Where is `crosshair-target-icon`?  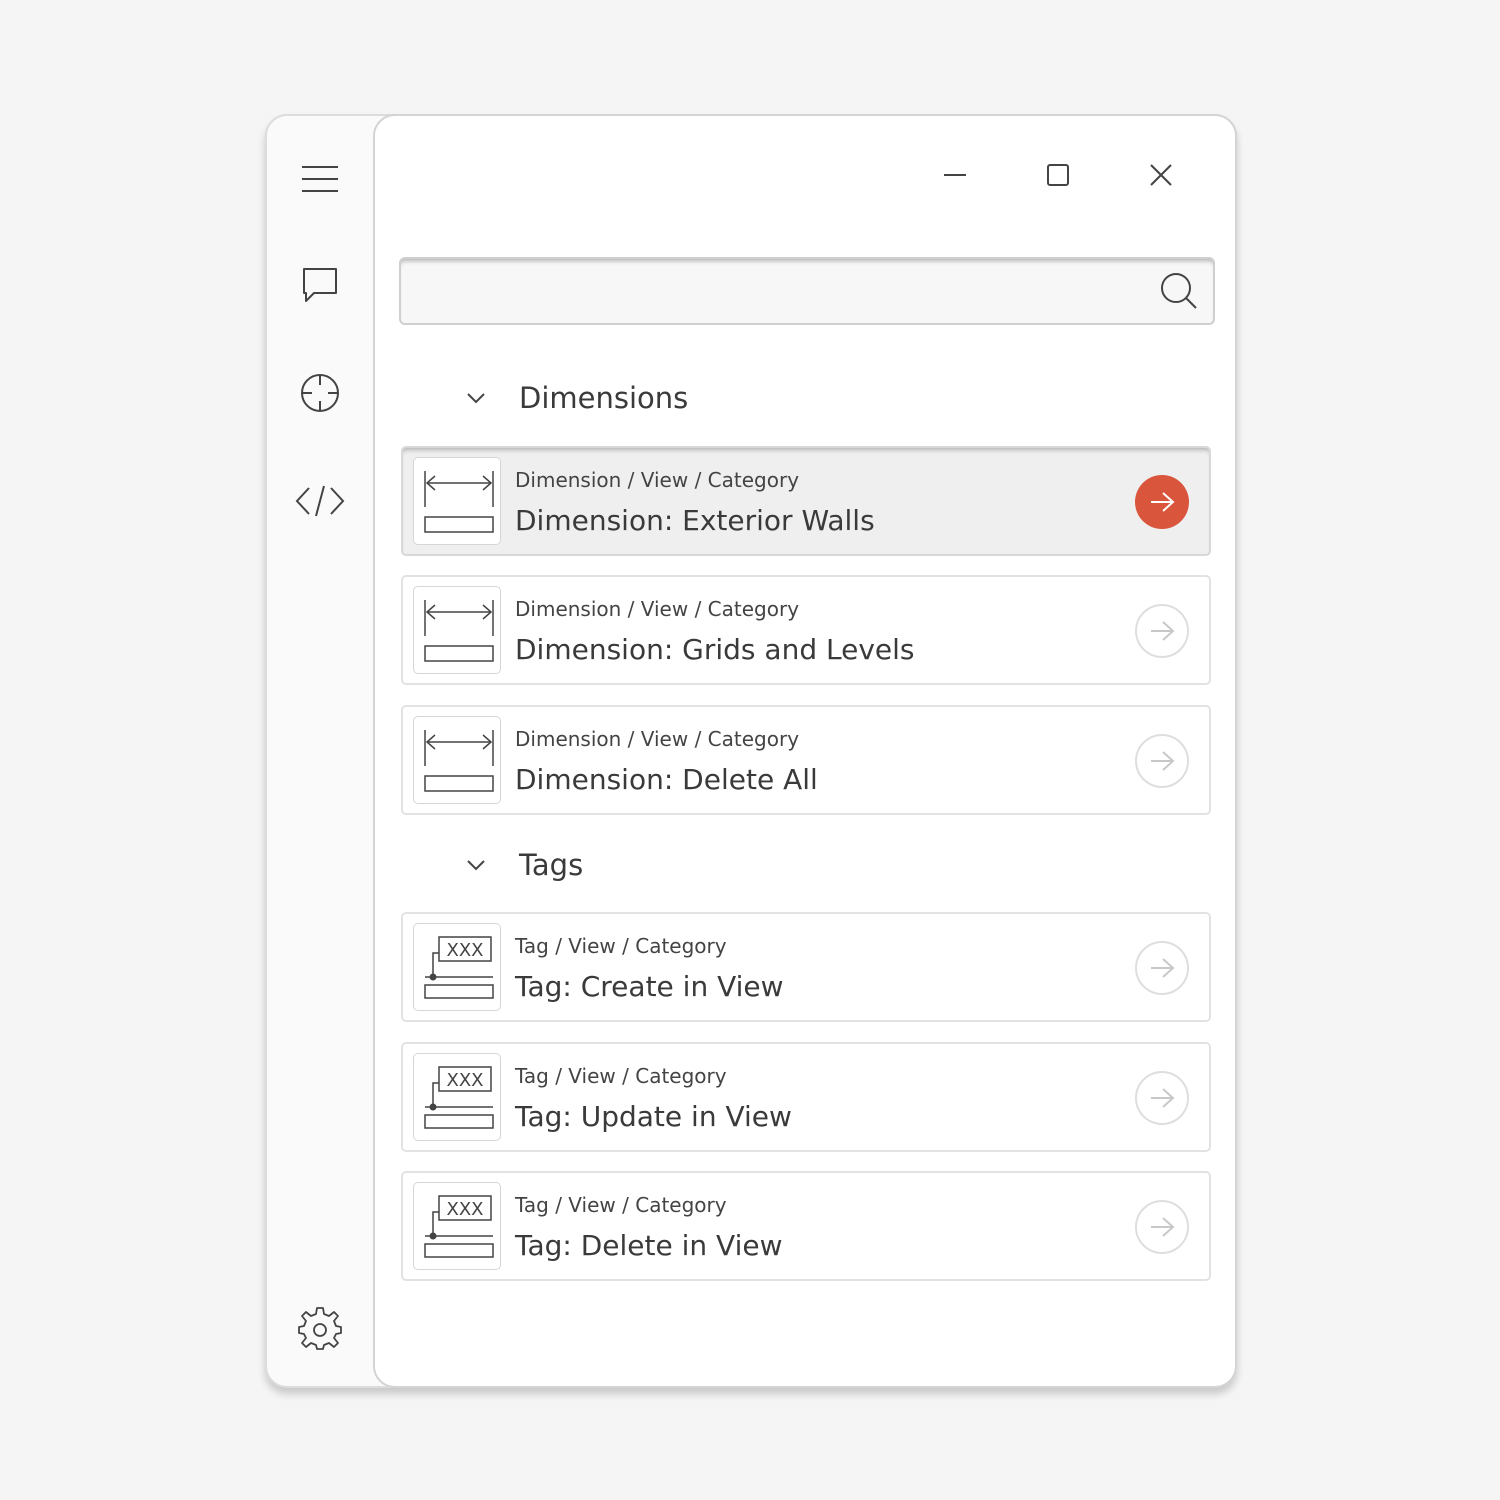 crosshair-target-icon is located at coordinates (320, 393).